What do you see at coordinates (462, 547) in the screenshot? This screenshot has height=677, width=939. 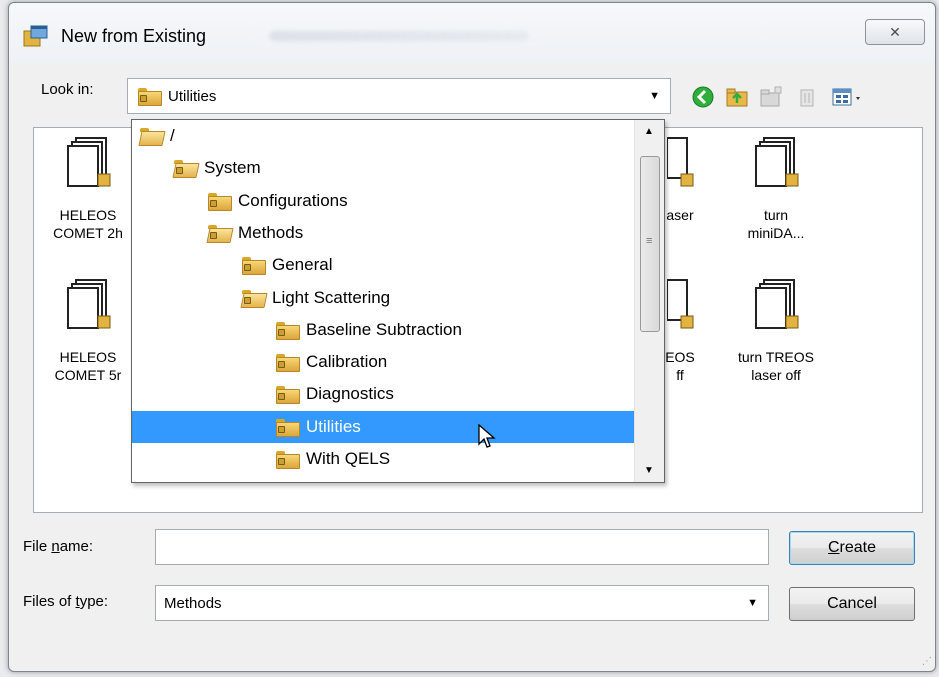 I see `file-name-input` at bounding box center [462, 547].